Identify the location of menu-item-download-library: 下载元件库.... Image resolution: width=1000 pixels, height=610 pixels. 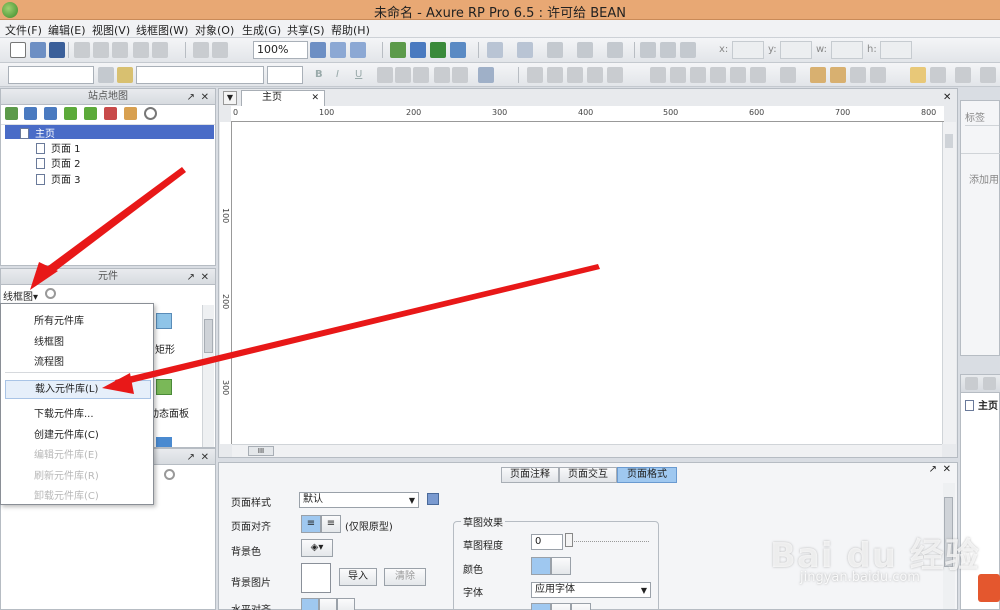
(64, 412).